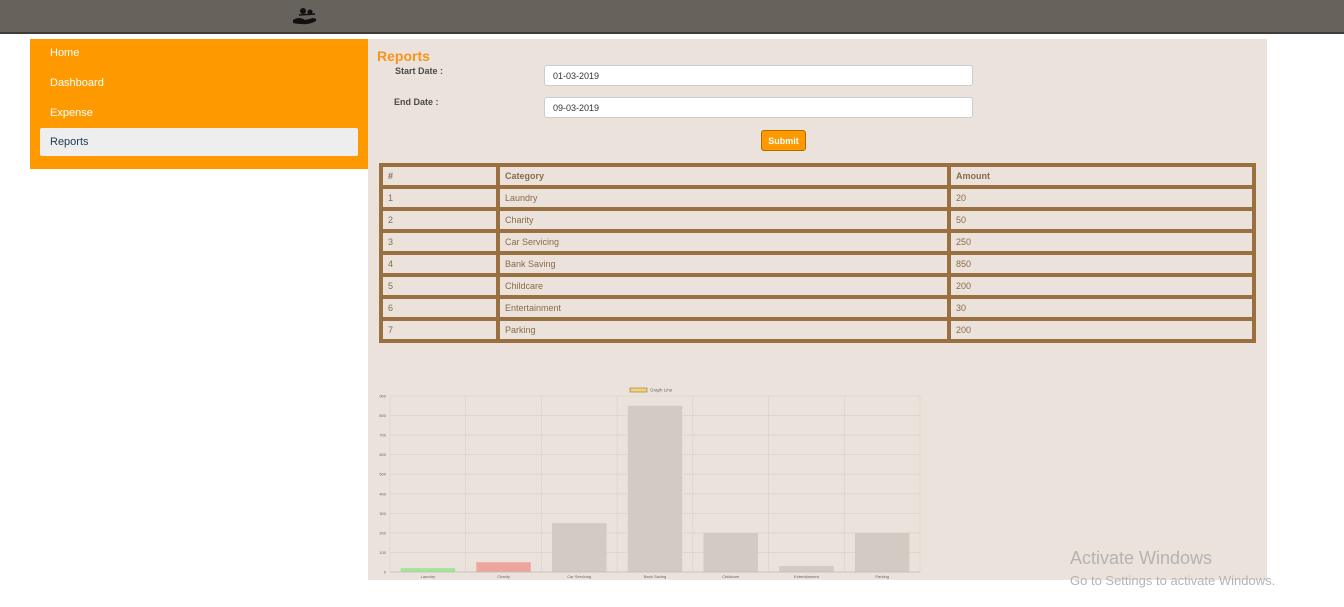  What do you see at coordinates (419, 71) in the screenshot?
I see `start-date-label: Start Date :` at bounding box center [419, 71].